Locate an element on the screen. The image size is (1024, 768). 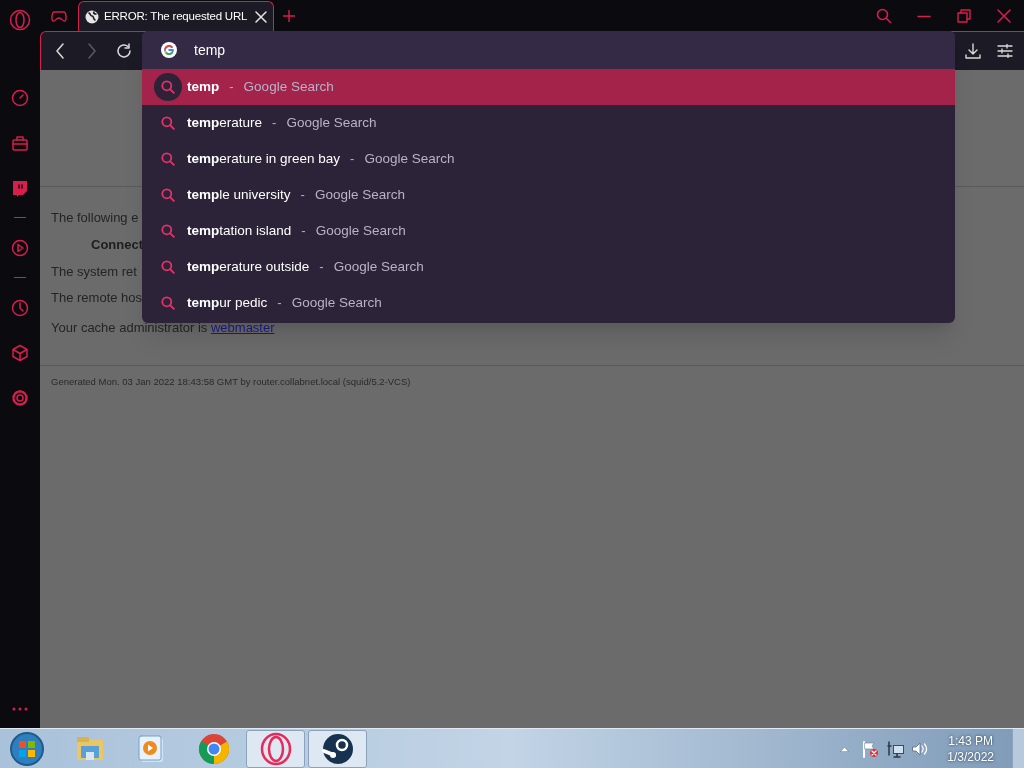
download-icon is located at coordinates (973, 51).